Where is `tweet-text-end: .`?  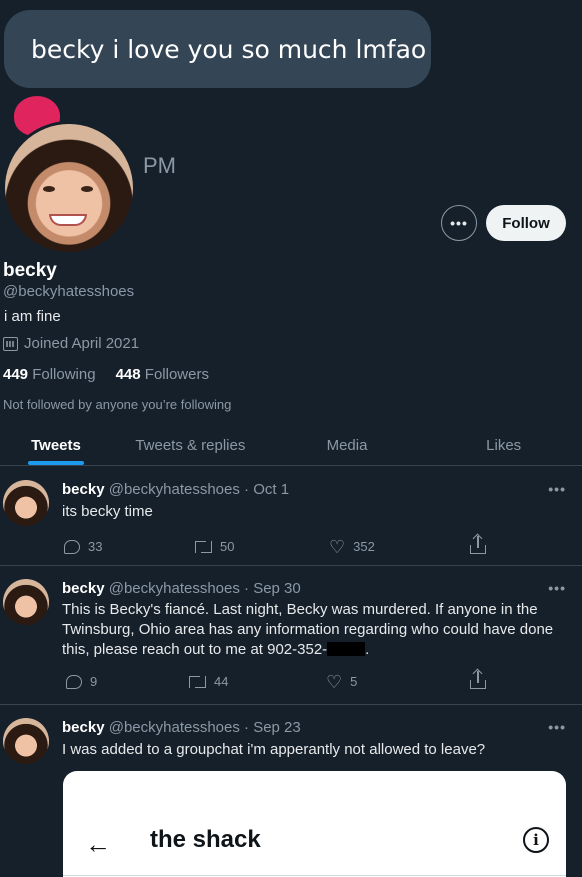
tweet-text-end: . is located at coordinates (367, 649).